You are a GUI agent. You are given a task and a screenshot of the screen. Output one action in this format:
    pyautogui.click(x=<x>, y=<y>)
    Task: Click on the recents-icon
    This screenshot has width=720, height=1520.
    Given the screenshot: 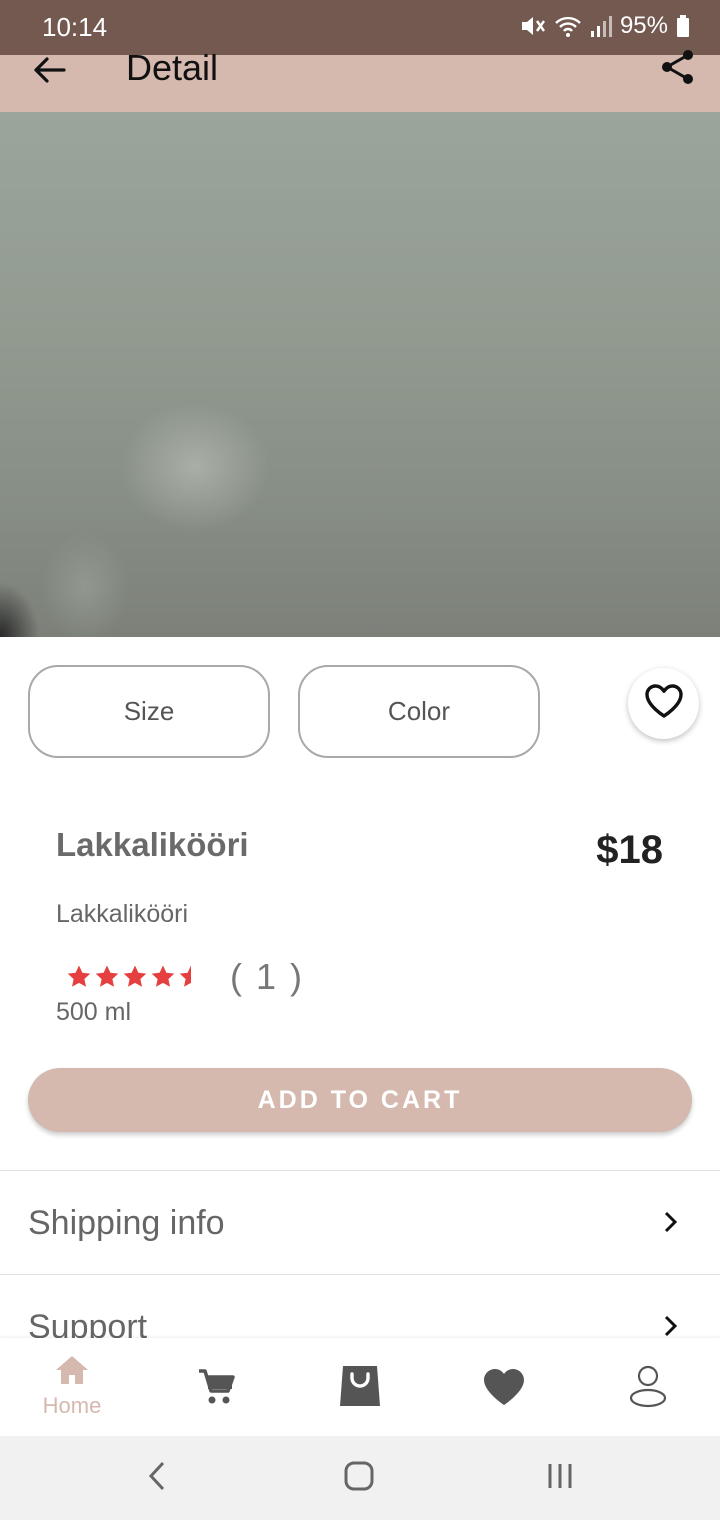 What is the action you would take?
    pyautogui.click(x=560, y=1478)
    